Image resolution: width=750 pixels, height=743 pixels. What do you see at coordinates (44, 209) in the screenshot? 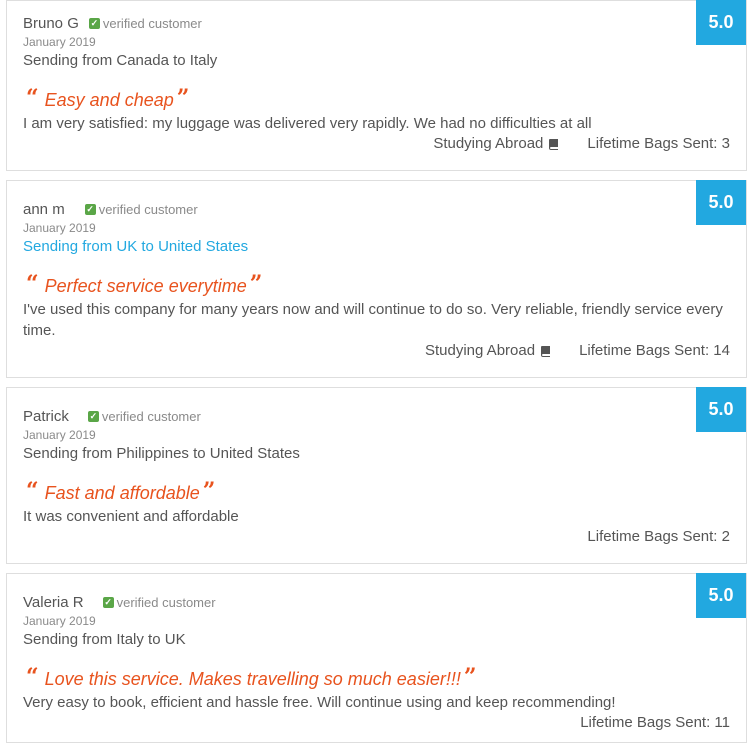
I see `reviewer-name: ann m` at bounding box center [44, 209].